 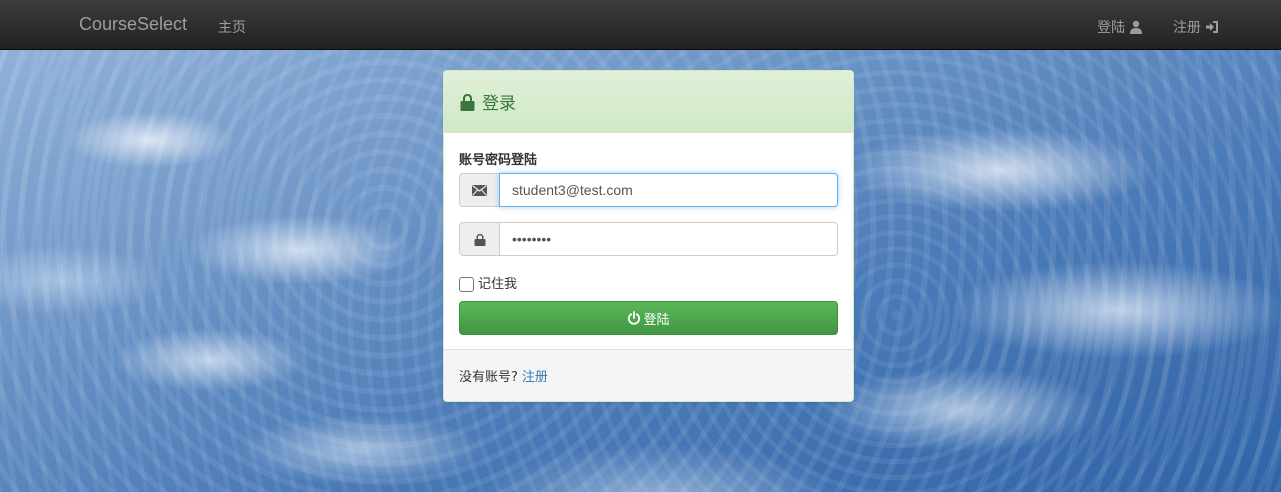 I want to click on password-input-group: ••••••••, so click(x=648, y=239).